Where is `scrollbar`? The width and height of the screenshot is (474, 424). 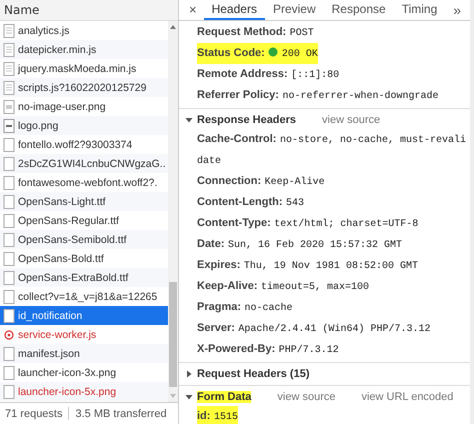 scrollbar is located at coordinates (173, 211).